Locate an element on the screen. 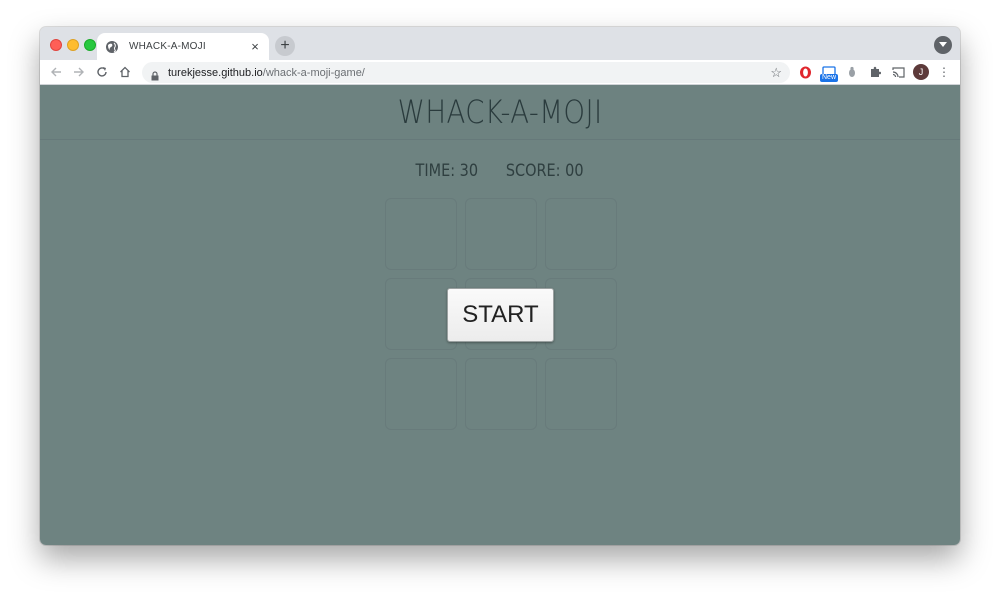 This screenshot has width=1000, height=598. score-display: SCORE: 00 is located at coordinates (544, 171).